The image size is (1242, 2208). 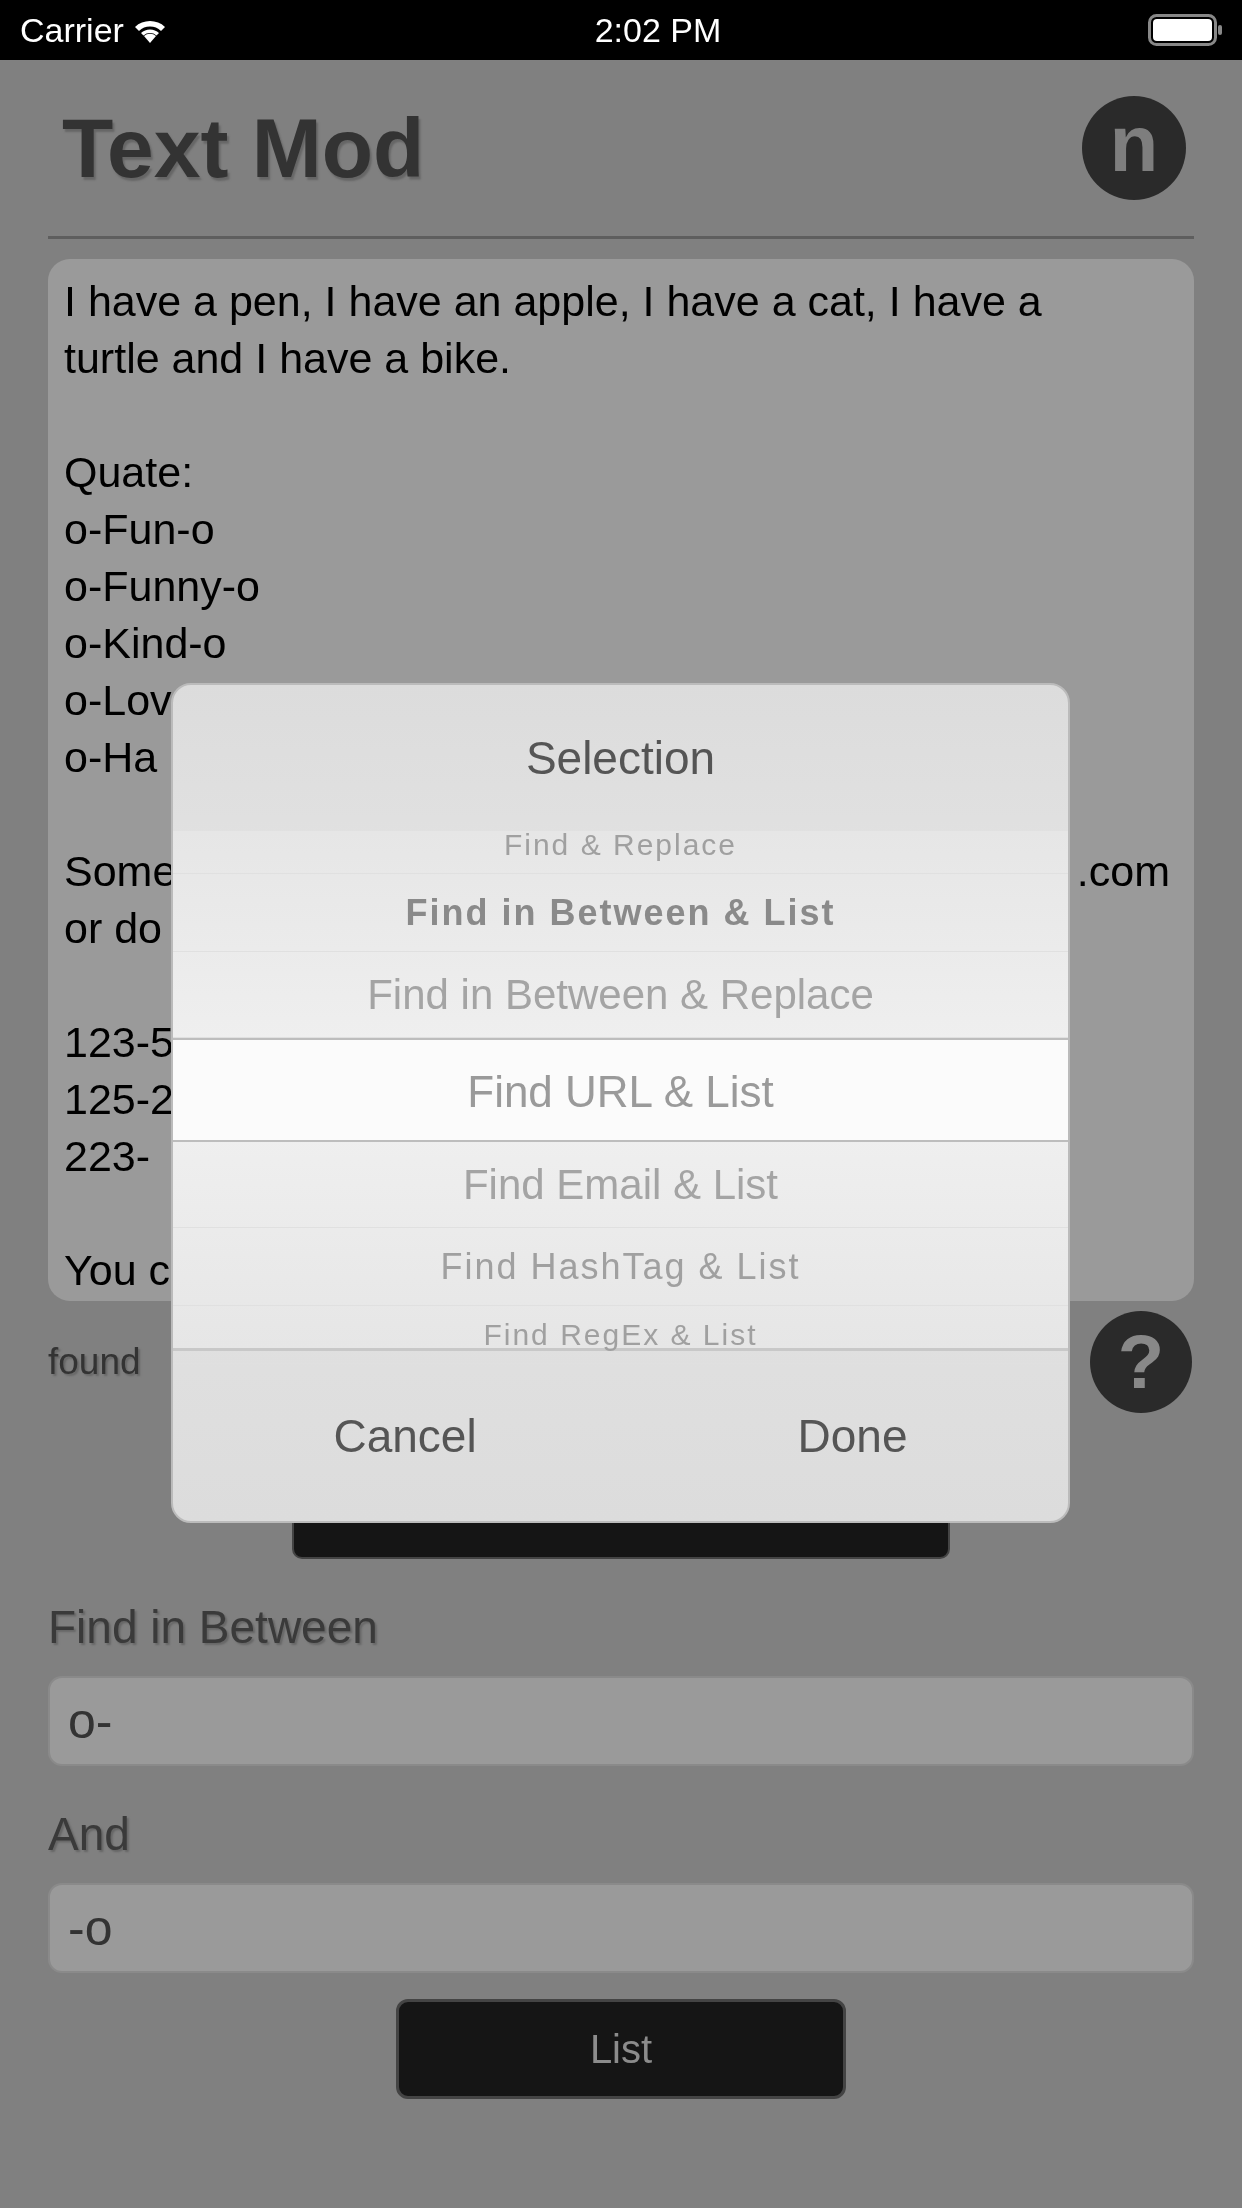 What do you see at coordinates (119, 1099) in the screenshot?
I see `text-line: 125-2` at bounding box center [119, 1099].